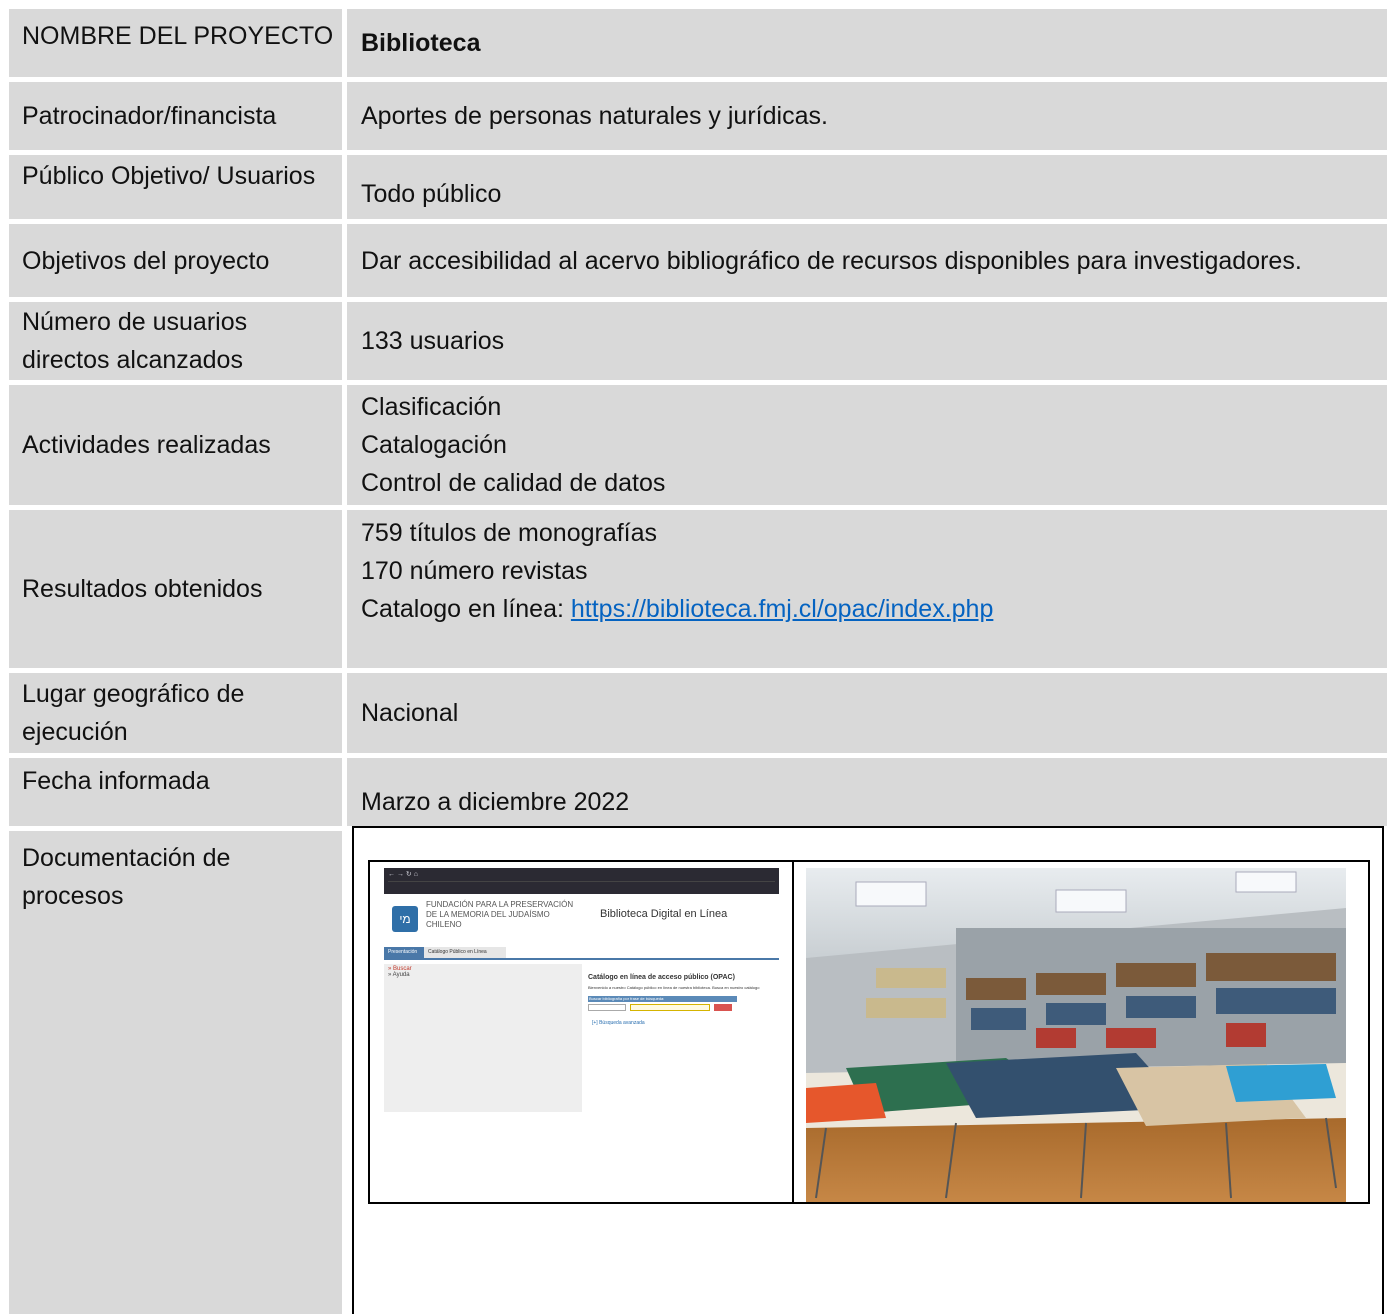 The image size is (1387, 1314). I want to click on catalog-link: https://biblioteca.fmj.cl/opac/index.php, so click(782, 609).